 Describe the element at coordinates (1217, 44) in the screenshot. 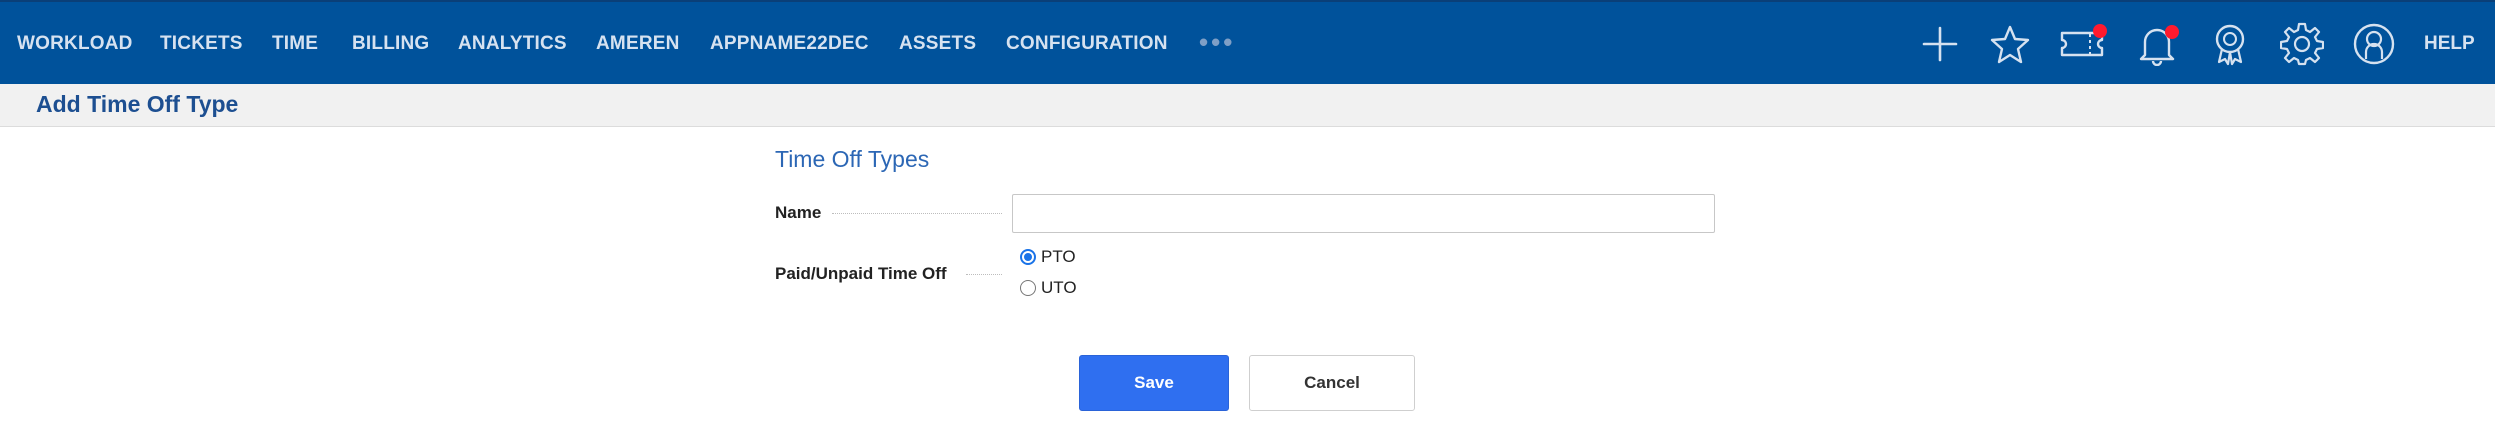

I see `nav-more-button: •••` at that location.